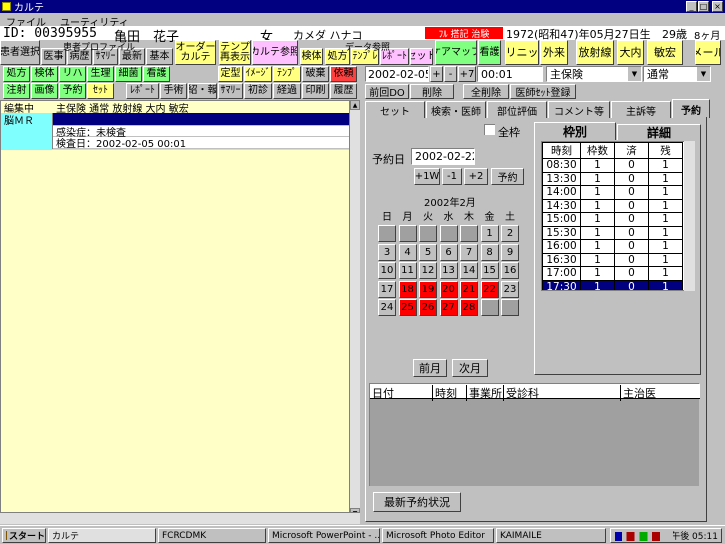  Describe the element at coordinates (287, 74) in the screenshot. I see `toolbar-row2-btn-8: ﾃﾝﾌﾟ` at that location.